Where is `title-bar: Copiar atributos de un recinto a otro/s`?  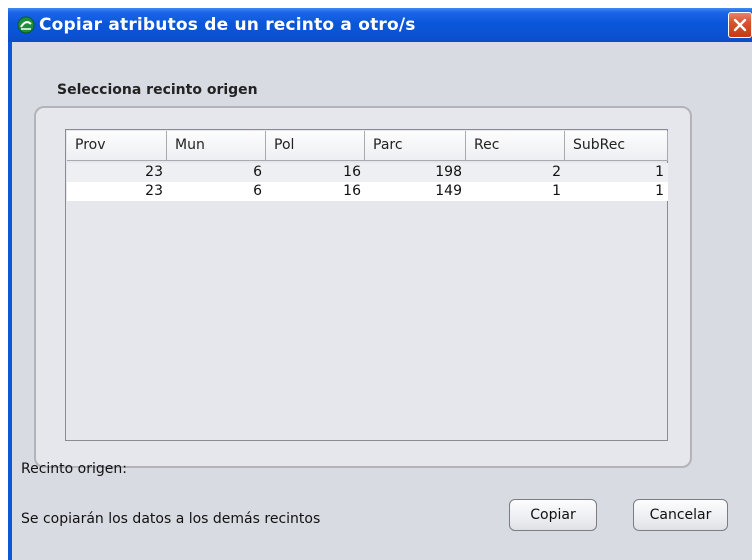 title-bar: Copiar atributos de un recinto a otro/s is located at coordinates (380, 25).